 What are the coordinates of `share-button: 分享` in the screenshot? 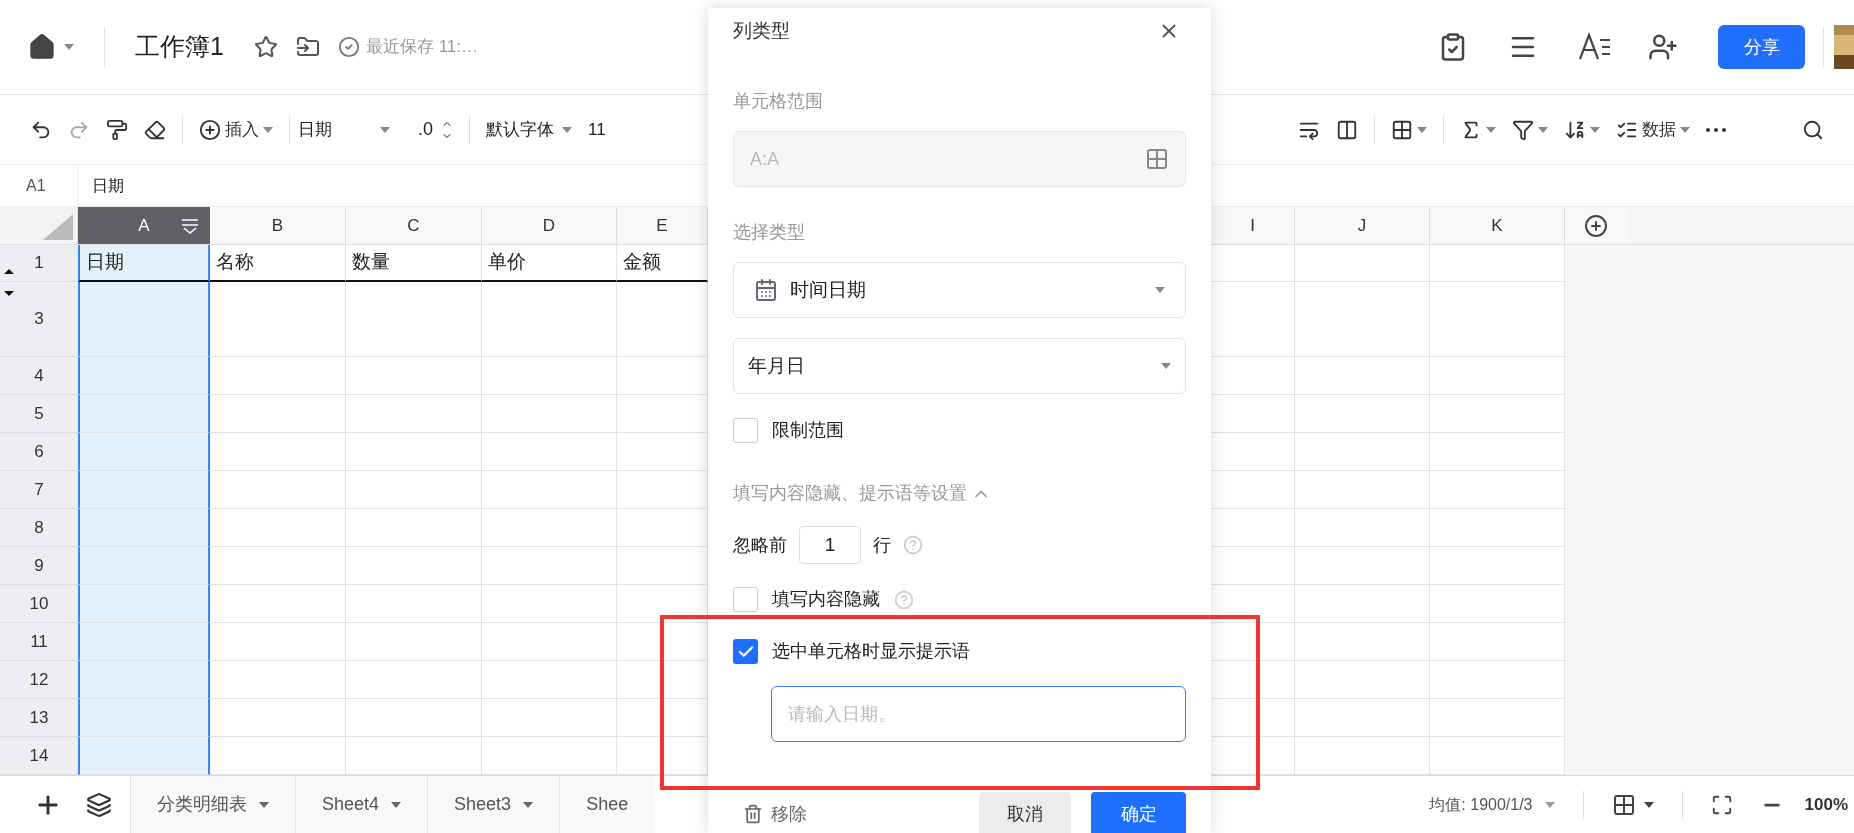 It's located at (1761, 47).